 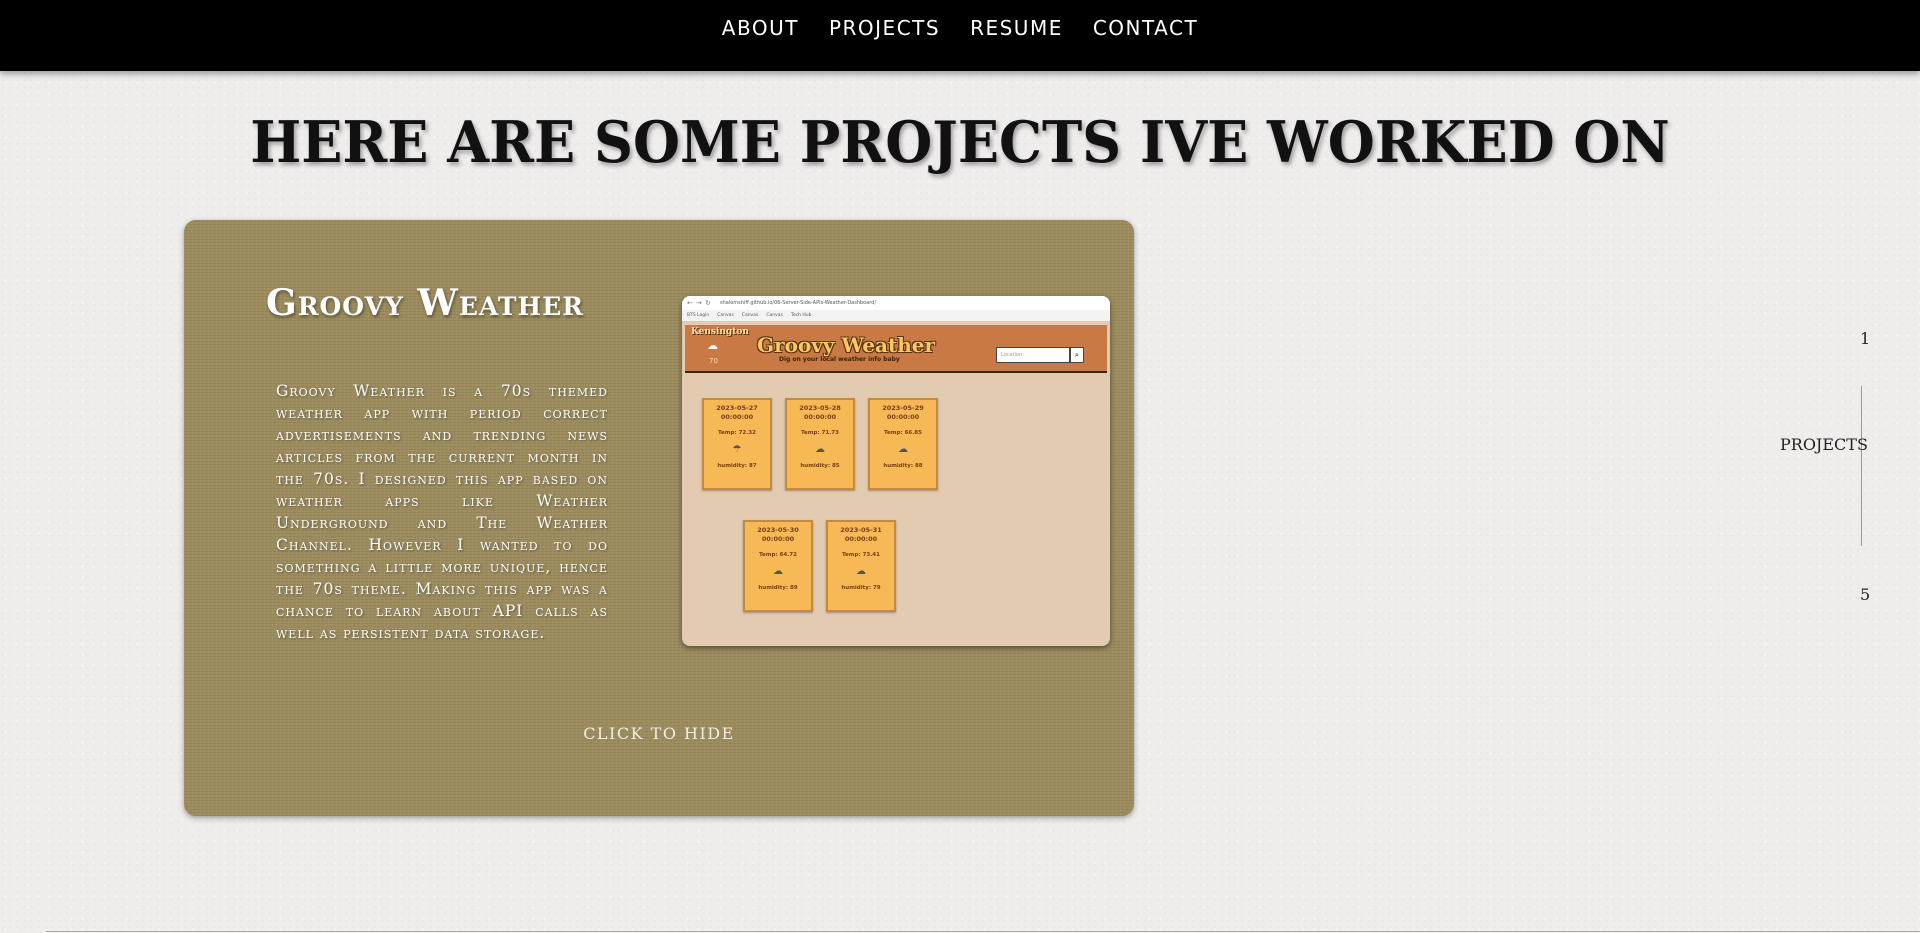 I want to click on back-arrow-icon: ←, so click(x=690, y=303).